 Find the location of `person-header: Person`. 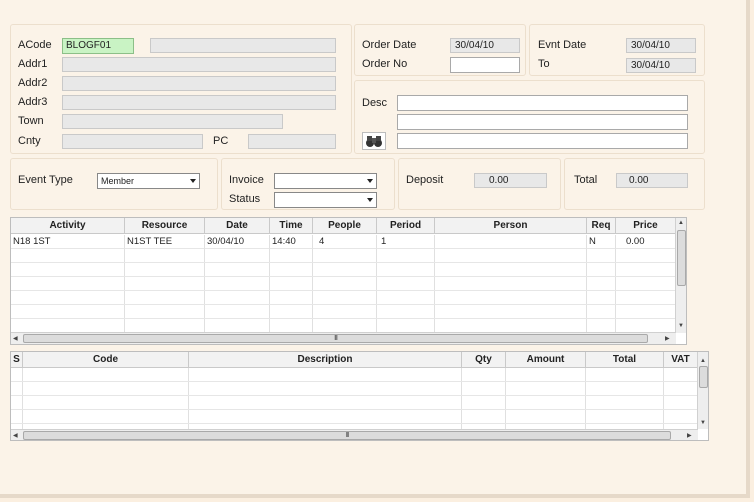

person-header: Person is located at coordinates (511, 226).